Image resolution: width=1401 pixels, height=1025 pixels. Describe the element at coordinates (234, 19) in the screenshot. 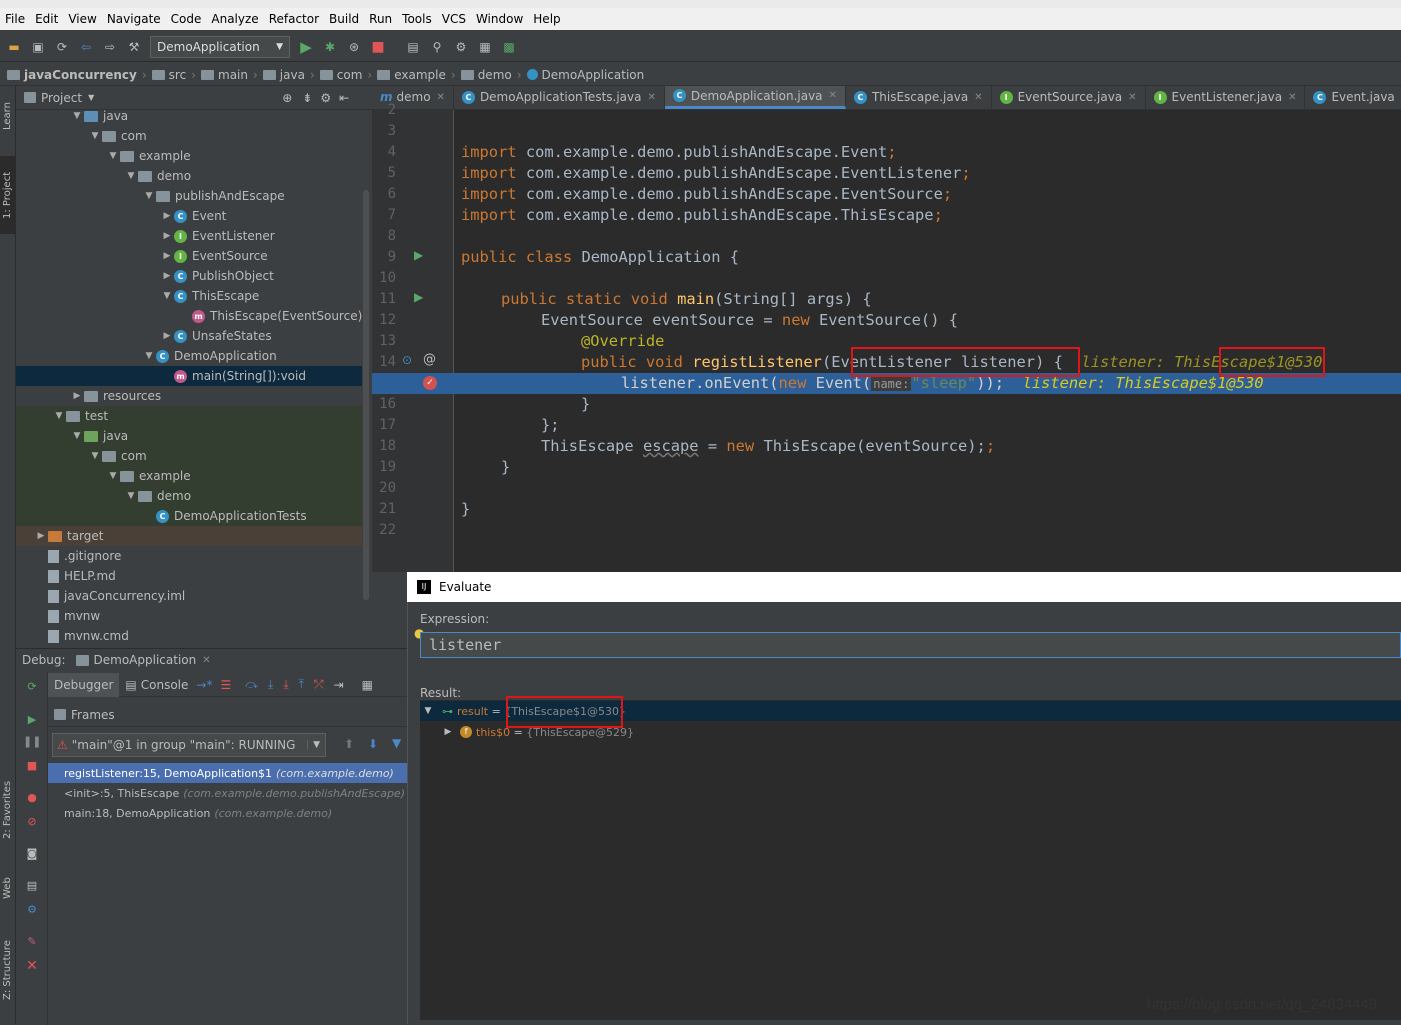

I see `menu-item-analyze: Analyze` at that location.